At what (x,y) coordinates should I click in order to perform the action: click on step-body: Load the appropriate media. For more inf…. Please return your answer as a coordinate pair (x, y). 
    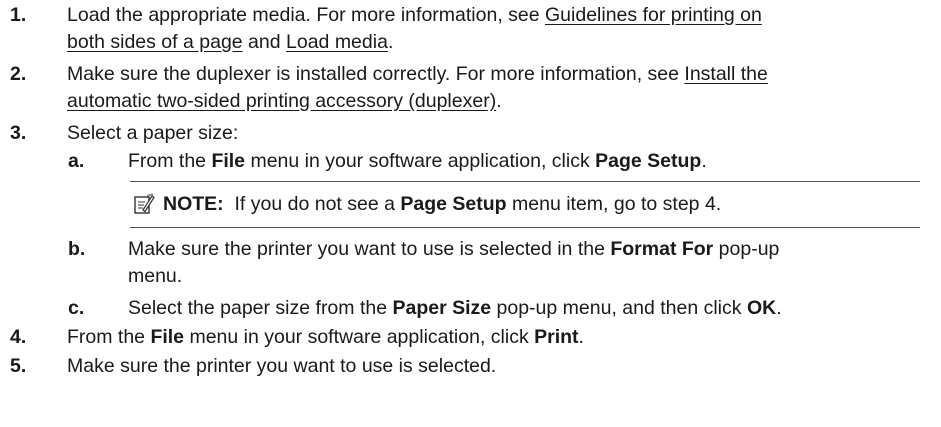
    Looking at the image, I should click on (414, 28).